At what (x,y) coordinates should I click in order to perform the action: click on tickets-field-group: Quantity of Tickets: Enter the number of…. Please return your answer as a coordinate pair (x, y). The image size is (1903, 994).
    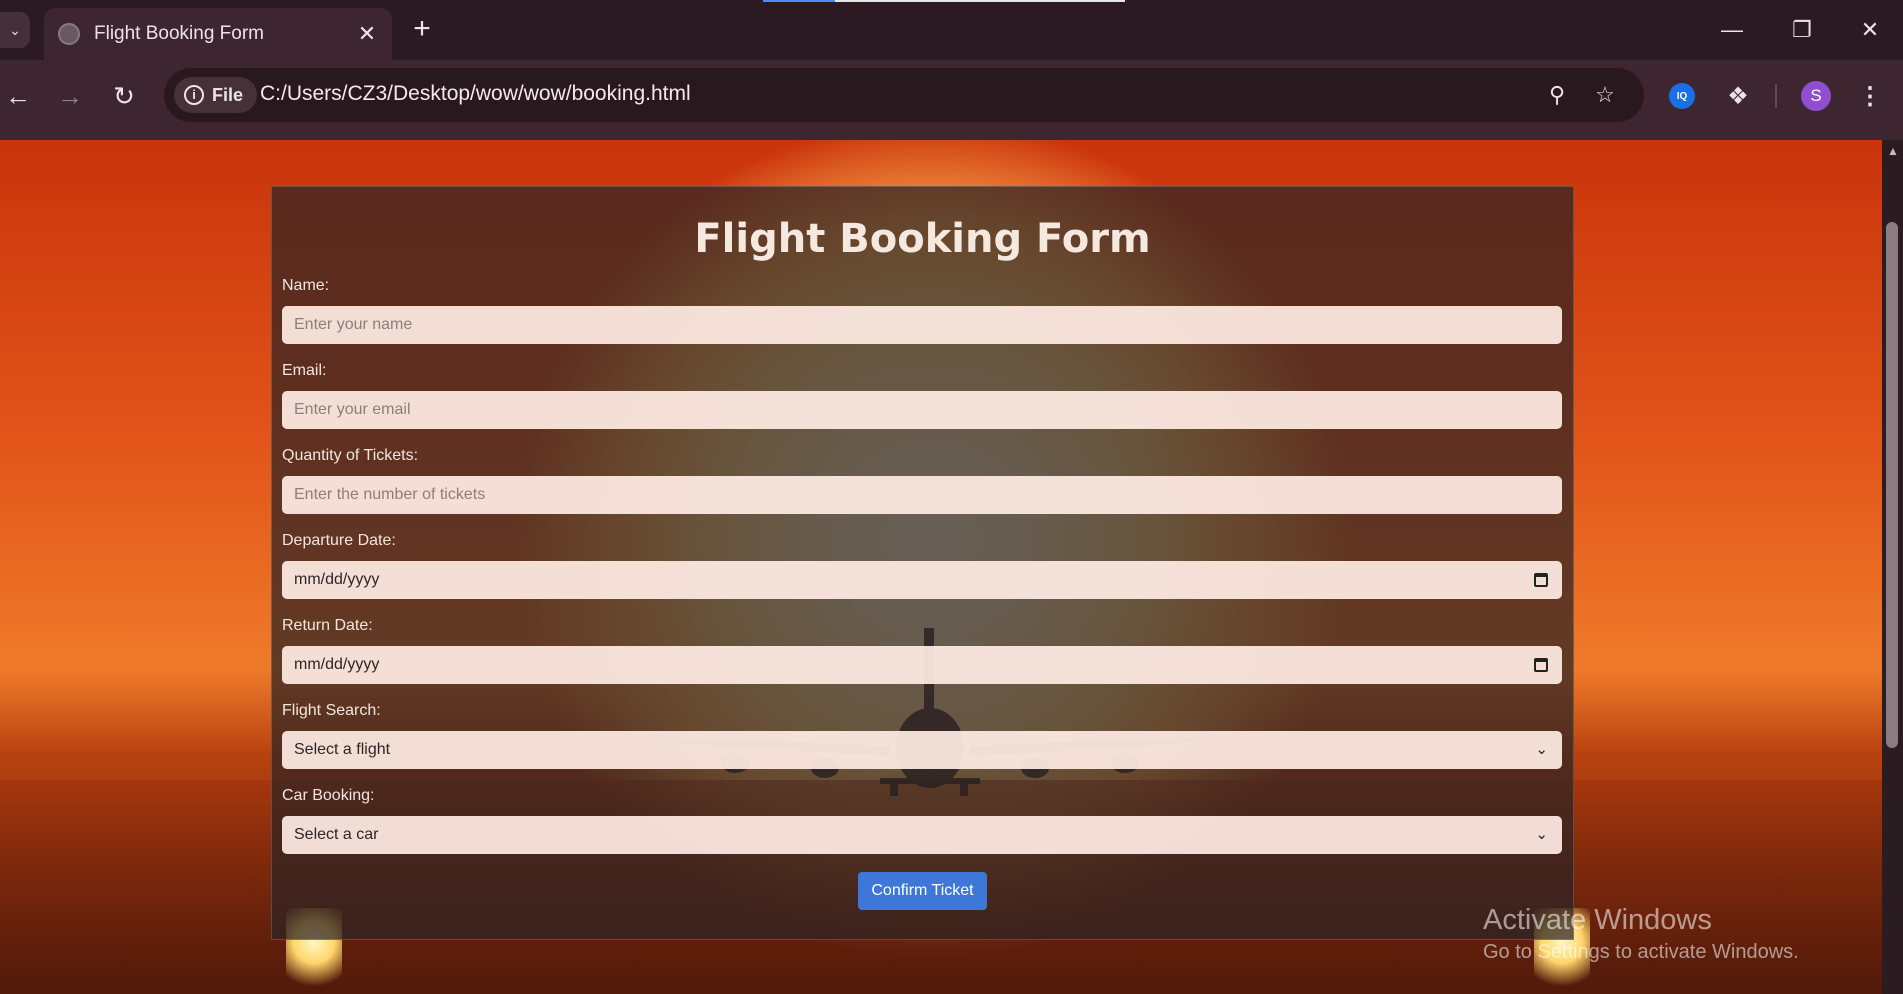
    Looking at the image, I should click on (922, 480).